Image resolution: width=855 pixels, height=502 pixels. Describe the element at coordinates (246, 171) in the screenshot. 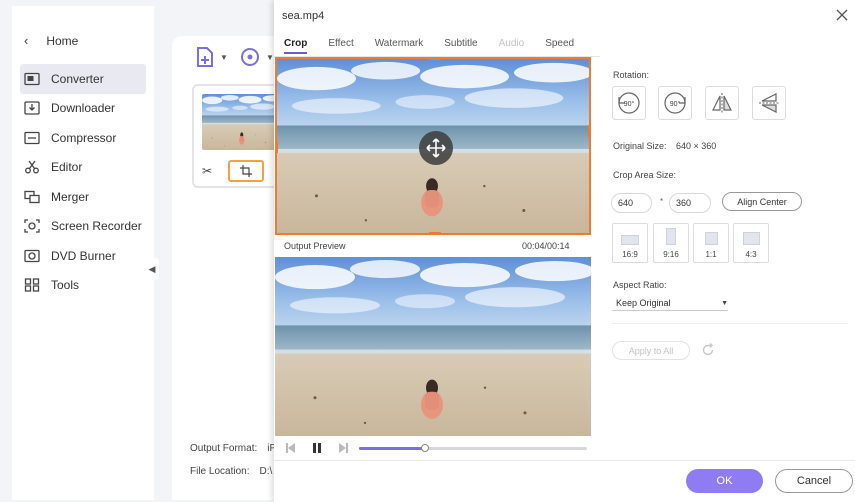

I see `crop-tool-button` at that location.